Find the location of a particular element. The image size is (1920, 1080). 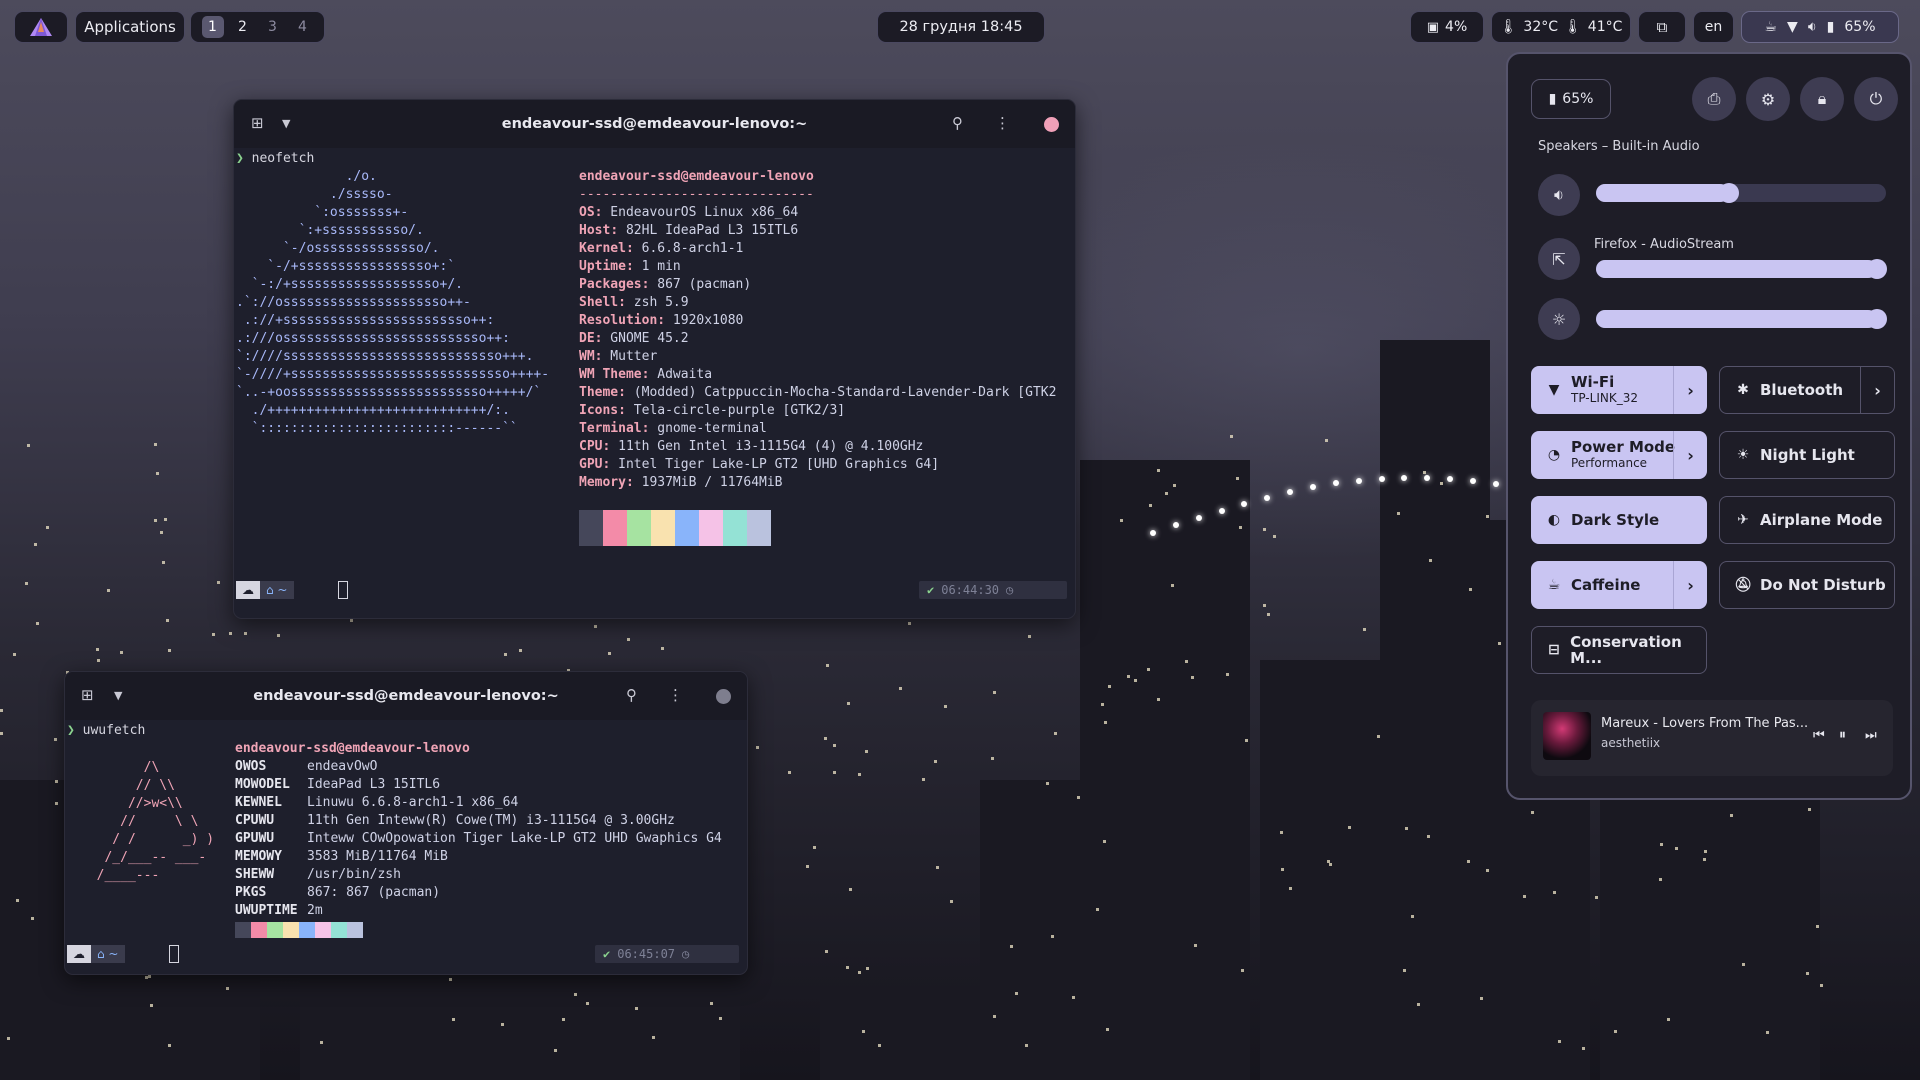

activities-button is located at coordinates (41, 27).